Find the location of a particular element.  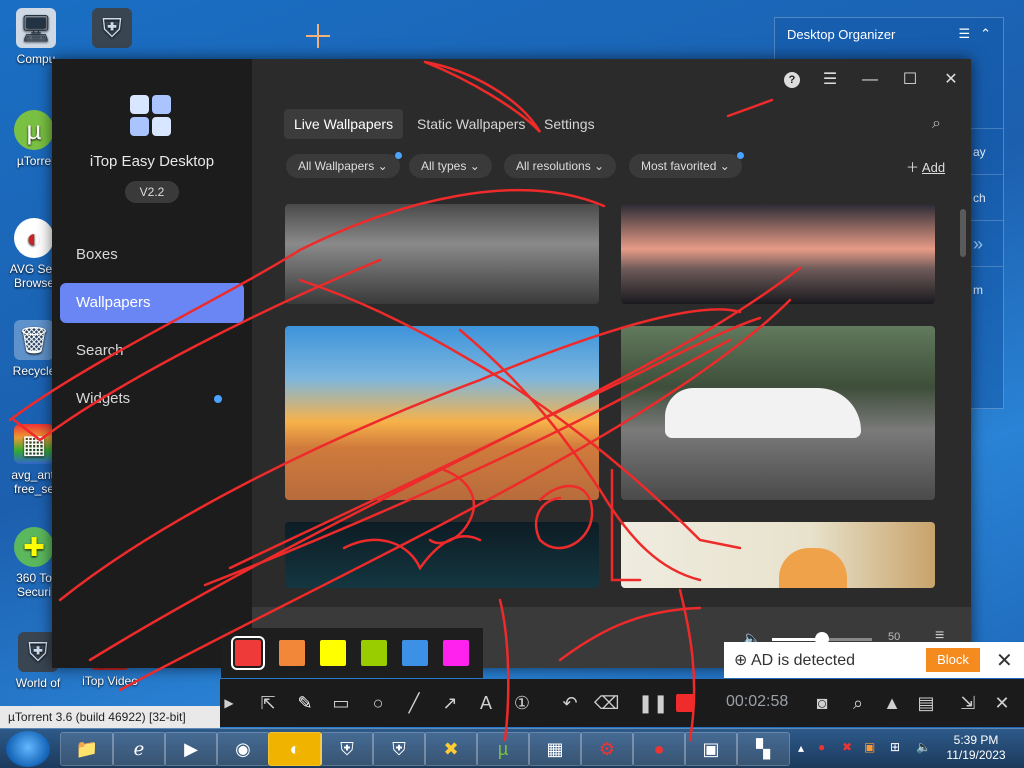

filter-label: All types is located at coordinates (444, 166).